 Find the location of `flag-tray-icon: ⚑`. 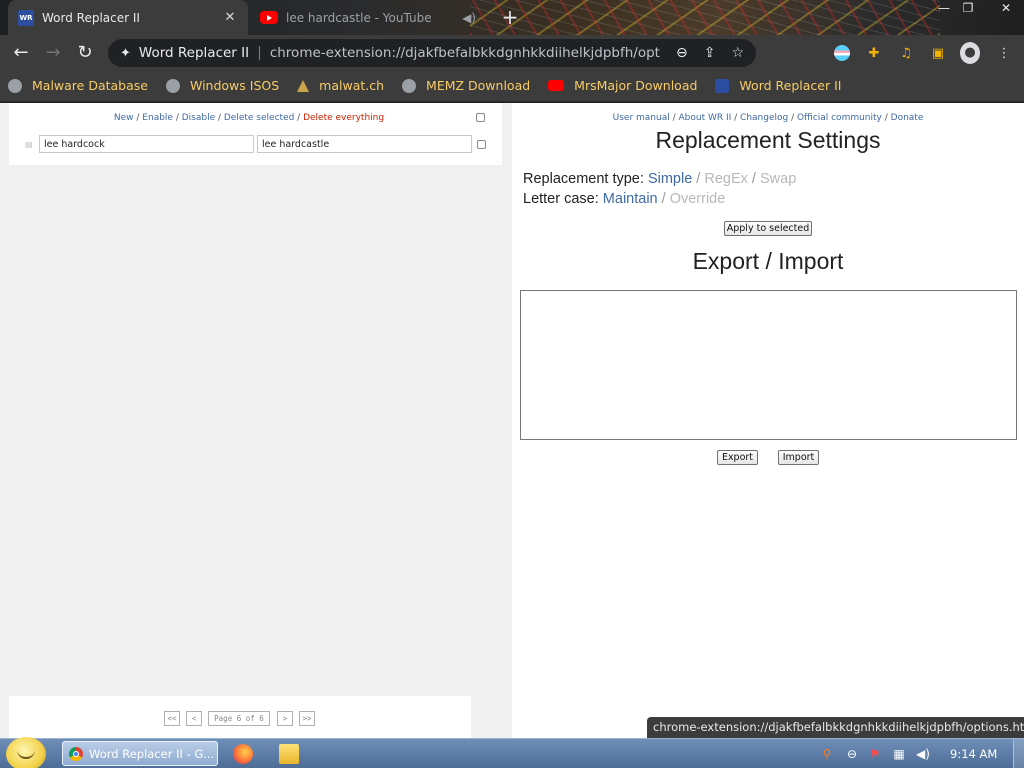

flag-tray-icon: ⚑ is located at coordinates (875, 754).